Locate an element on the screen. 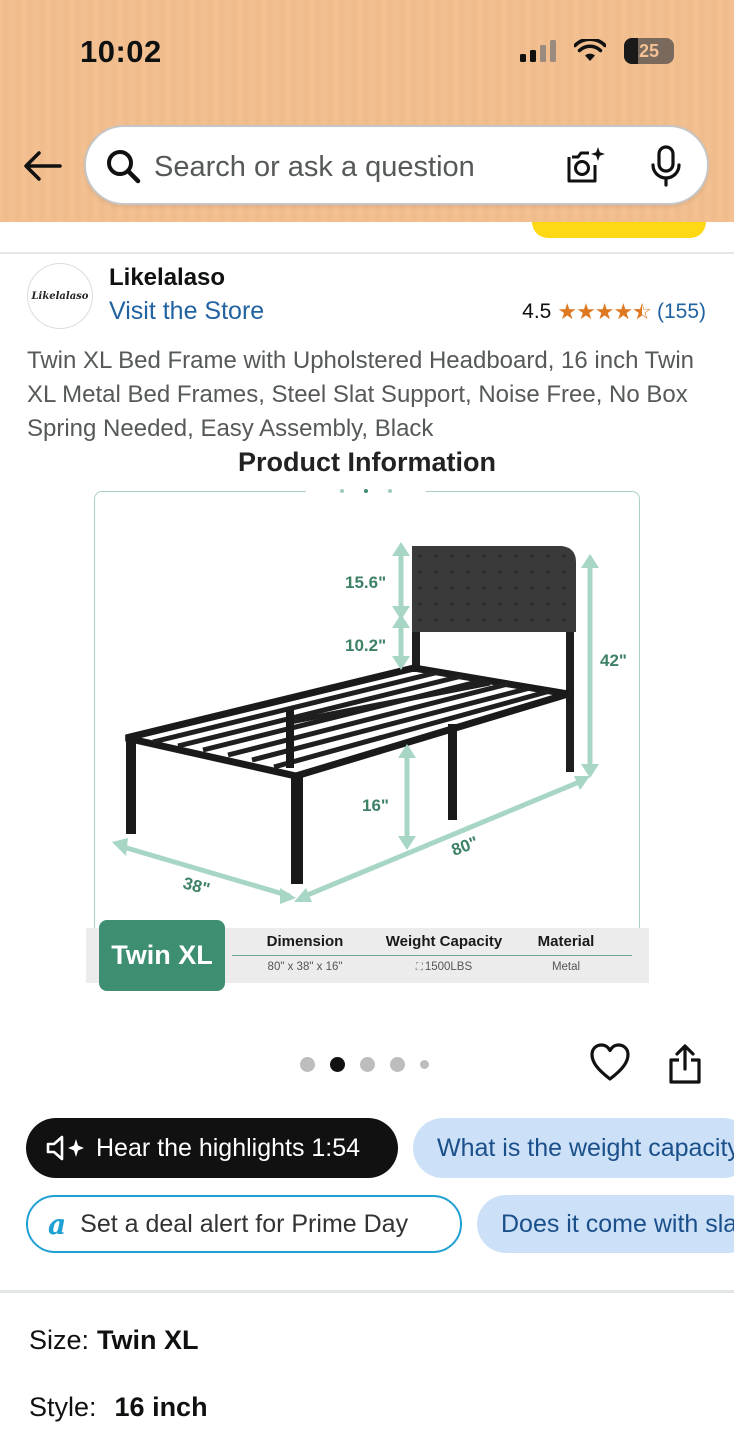  brand-name: Likelalaso is located at coordinates (167, 277).